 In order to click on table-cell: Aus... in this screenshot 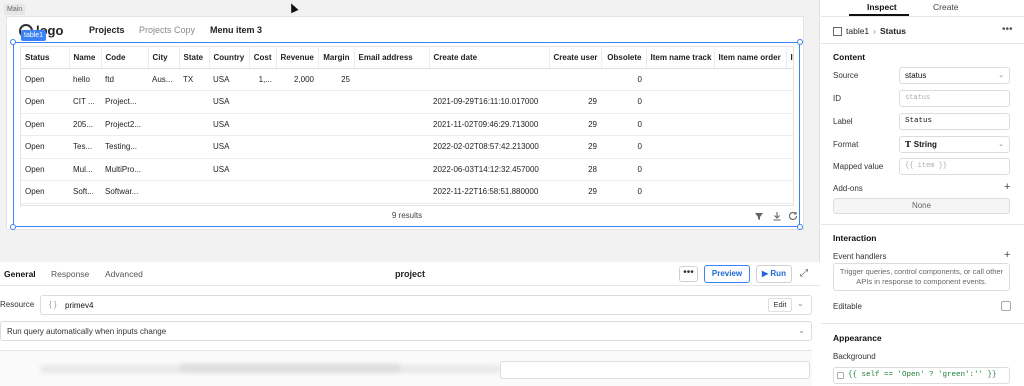, I will do `click(163, 79)`.